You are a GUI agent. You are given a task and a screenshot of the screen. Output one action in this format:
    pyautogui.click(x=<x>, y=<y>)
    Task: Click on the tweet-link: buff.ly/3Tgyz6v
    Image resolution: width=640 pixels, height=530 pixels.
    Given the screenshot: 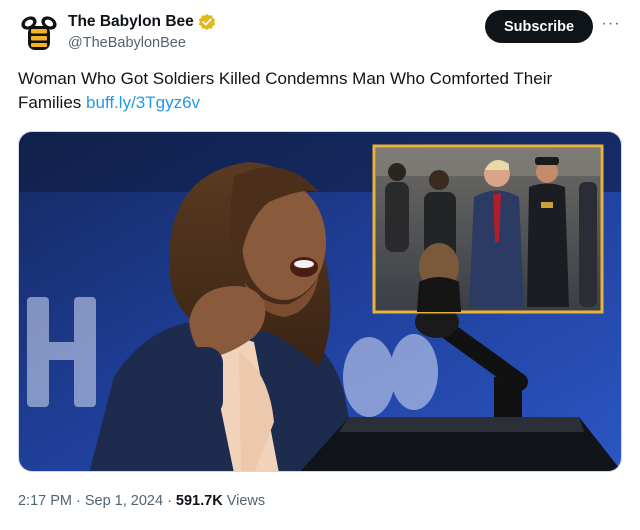 What is the action you would take?
    pyautogui.click(x=143, y=102)
    